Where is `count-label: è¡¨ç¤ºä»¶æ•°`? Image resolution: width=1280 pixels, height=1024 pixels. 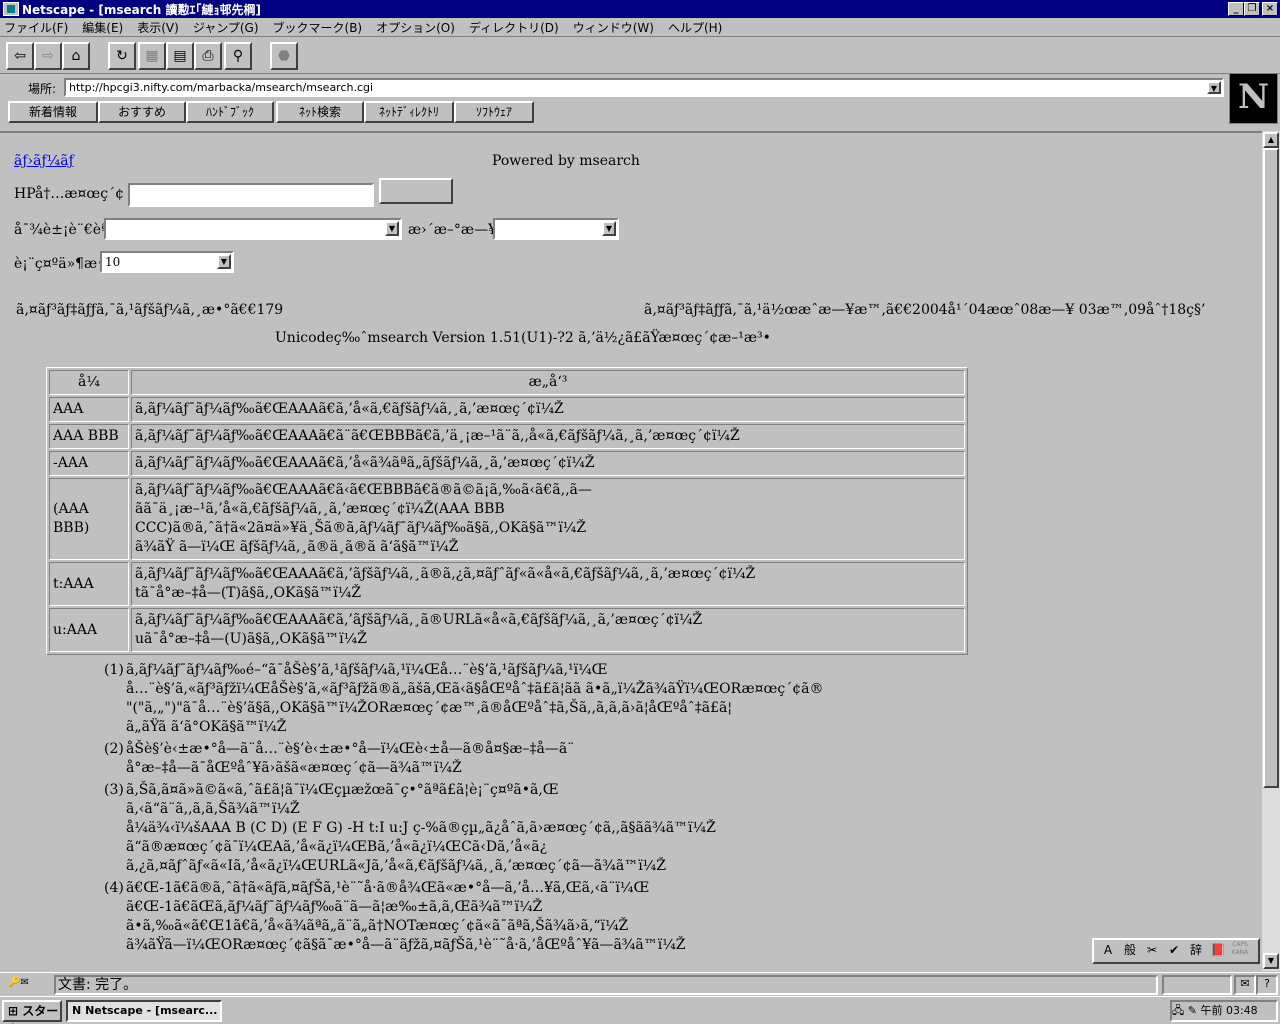
count-label: è¡¨ç¤ºä»¶æ•° is located at coordinates (63, 264).